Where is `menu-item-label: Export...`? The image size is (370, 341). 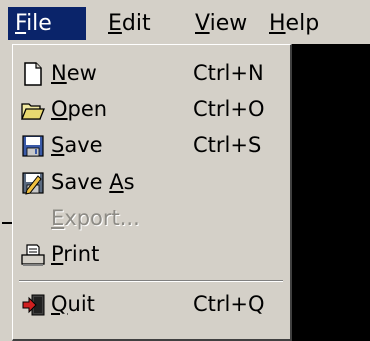
menu-item-label: Export... is located at coordinates (95, 218).